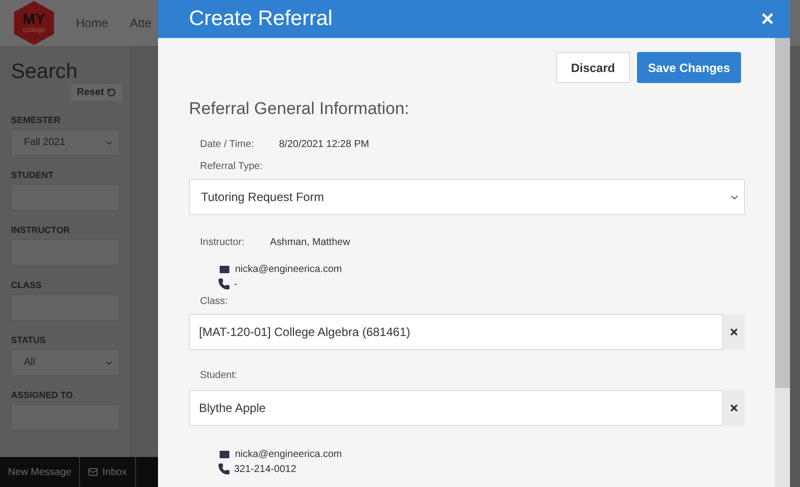  I want to click on close-button: ×, so click(767, 19).